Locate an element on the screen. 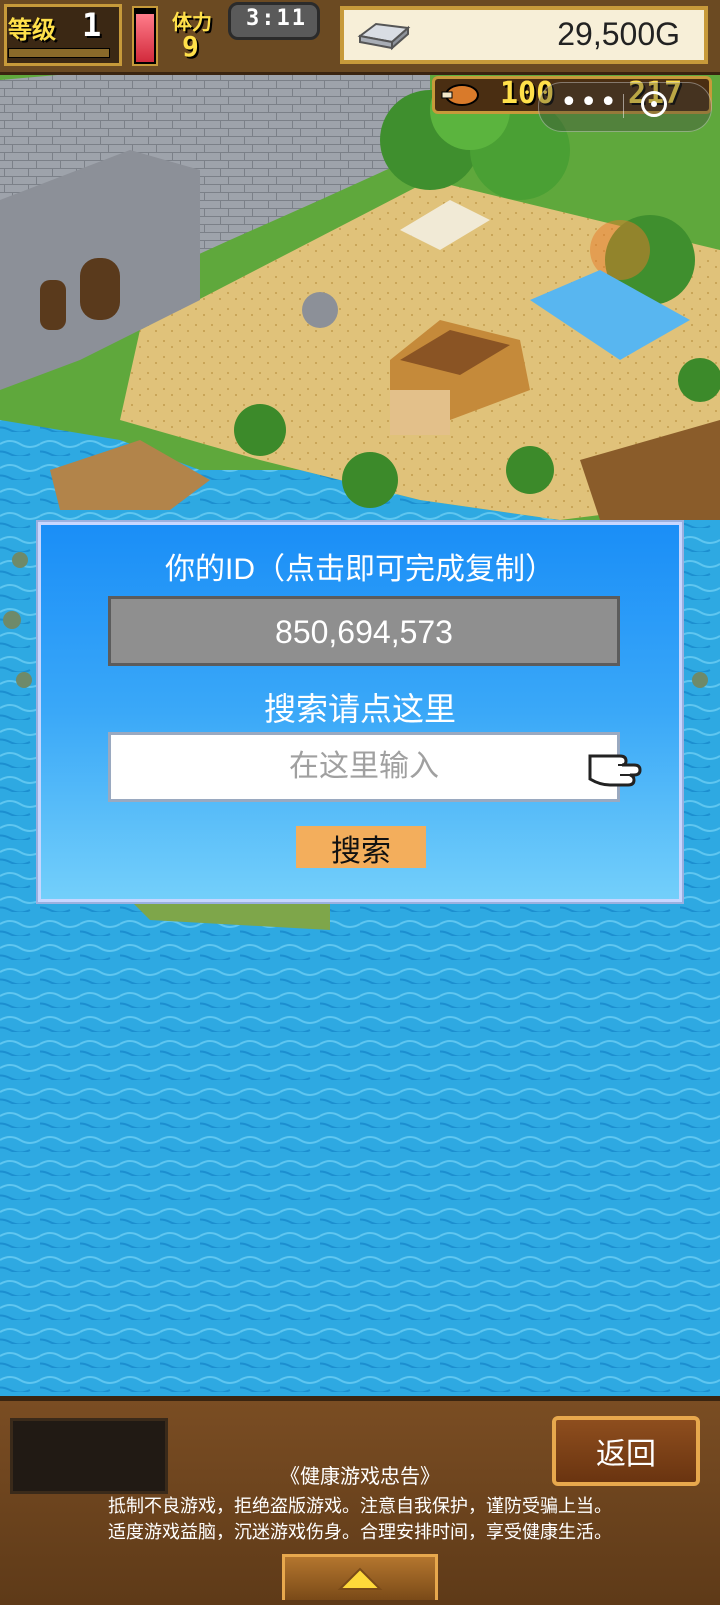 This screenshot has height=1605, width=720. clock-time: 3:11 is located at coordinates (276, 18).